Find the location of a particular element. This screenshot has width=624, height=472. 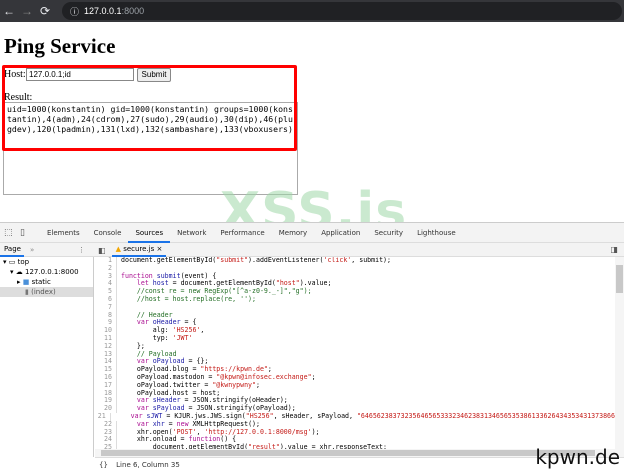

line-number: 5 is located at coordinates (106, 291).